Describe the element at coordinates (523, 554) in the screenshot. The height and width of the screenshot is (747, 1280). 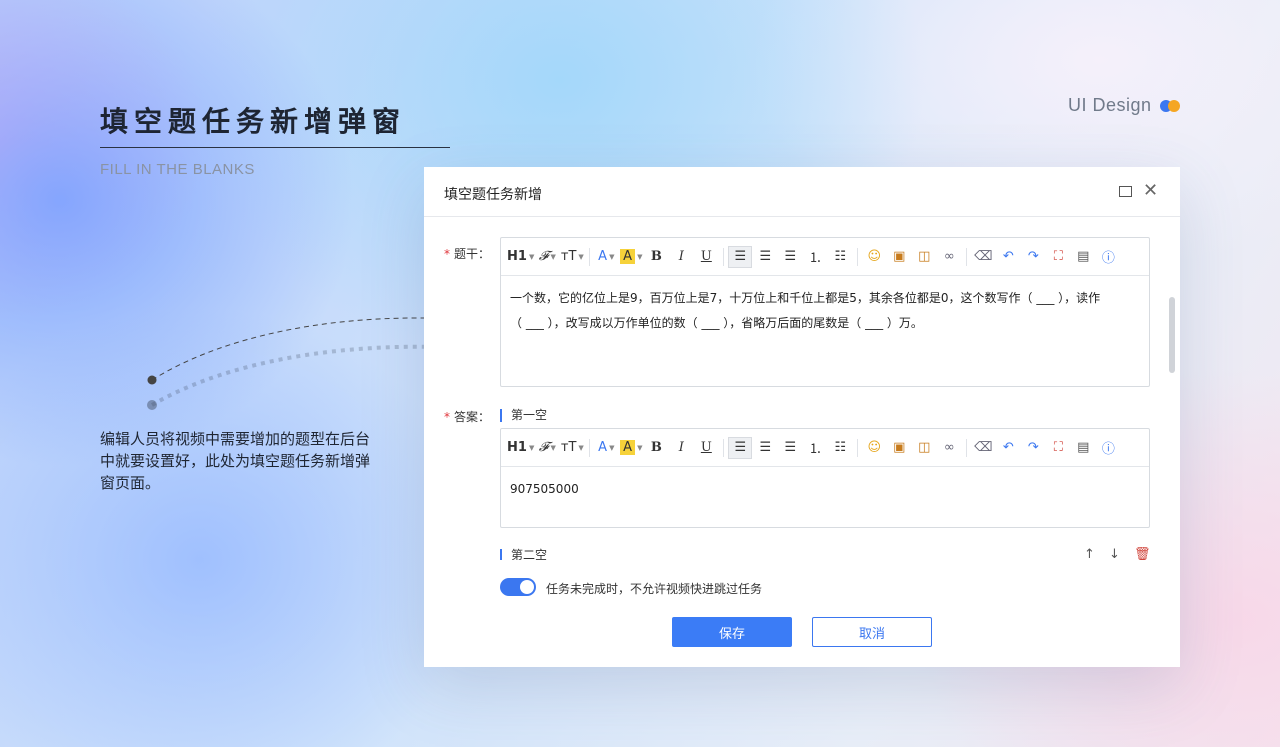
I see `blank2-label: 第二空` at that location.